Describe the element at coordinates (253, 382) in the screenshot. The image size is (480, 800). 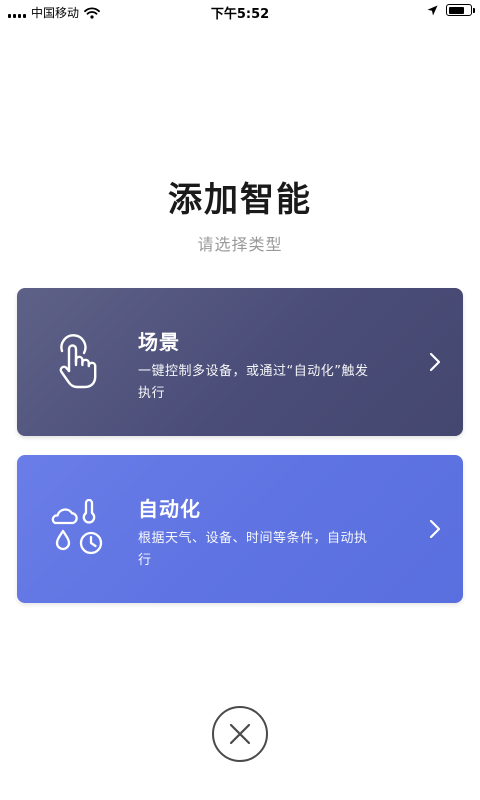
I see `scene-card-description: 一键控制多设备，或通过“自动化”触发执行` at that location.